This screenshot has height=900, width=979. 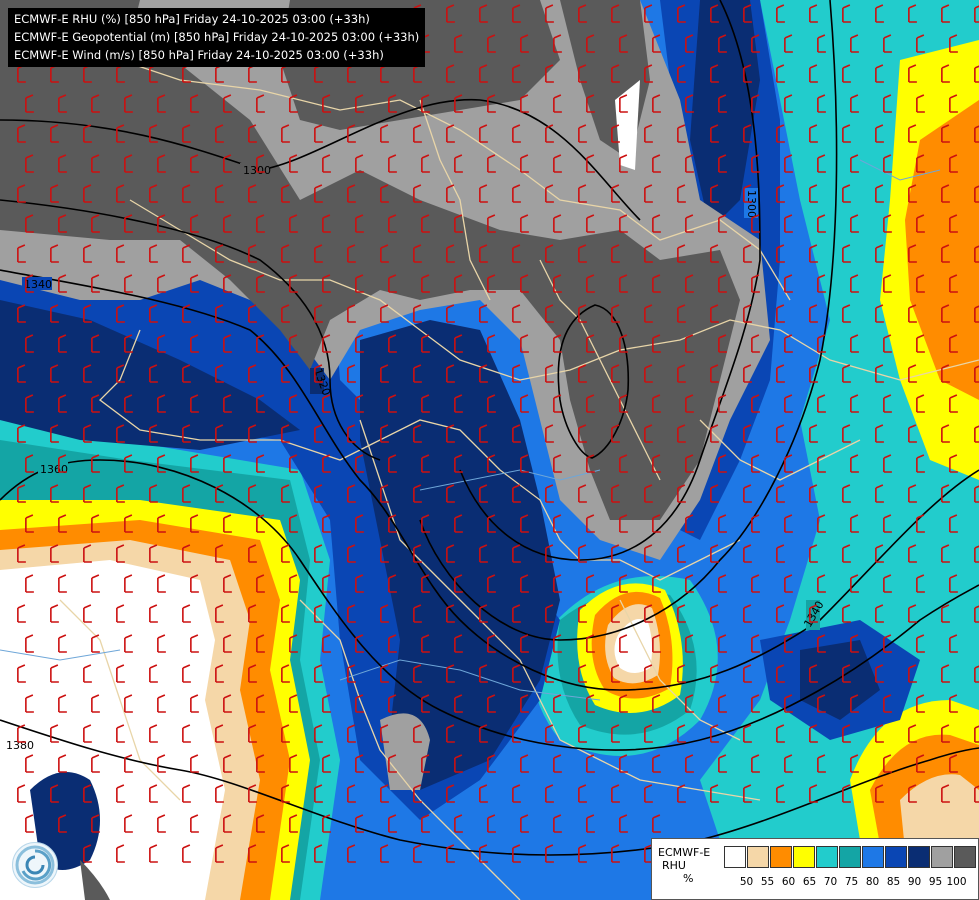 I want to click on legend-title-variable: RHU, so click(x=674, y=865).